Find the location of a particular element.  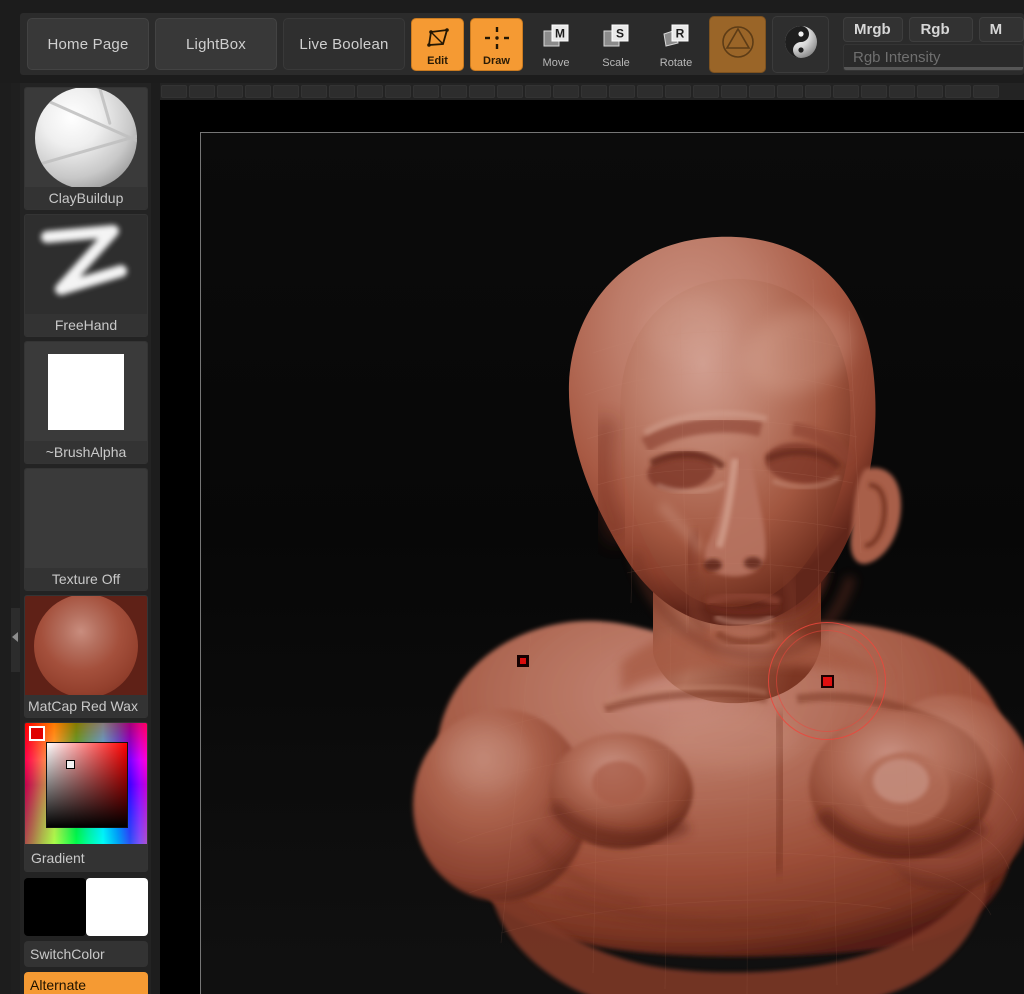

menu-home-page-label: Home Page is located at coordinates (88, 44).